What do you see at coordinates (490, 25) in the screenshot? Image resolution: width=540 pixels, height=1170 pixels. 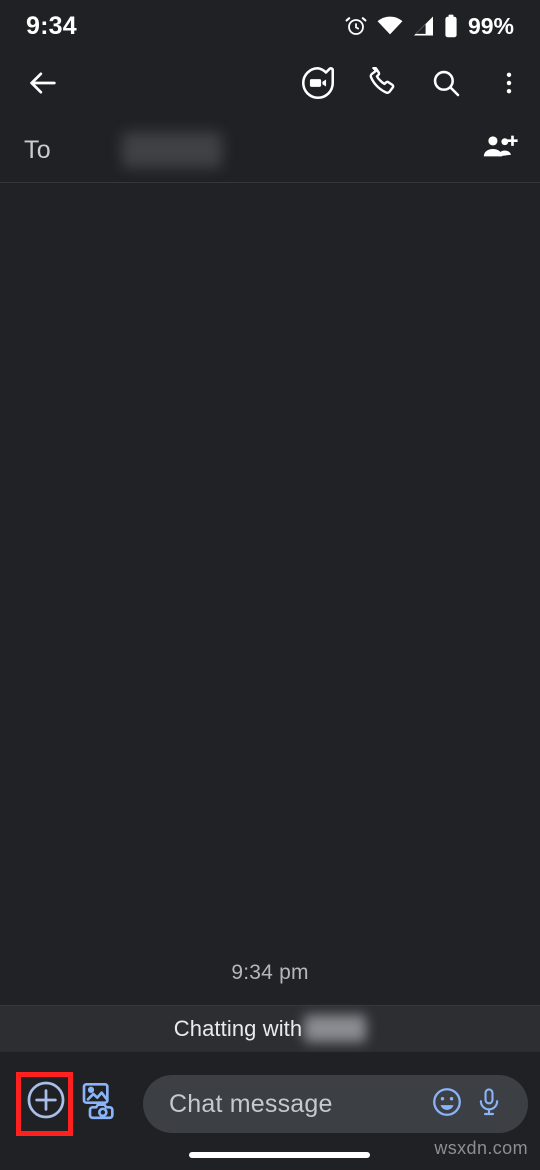 I see `battery-percentage: 99%` at bounding box center [490, 25].